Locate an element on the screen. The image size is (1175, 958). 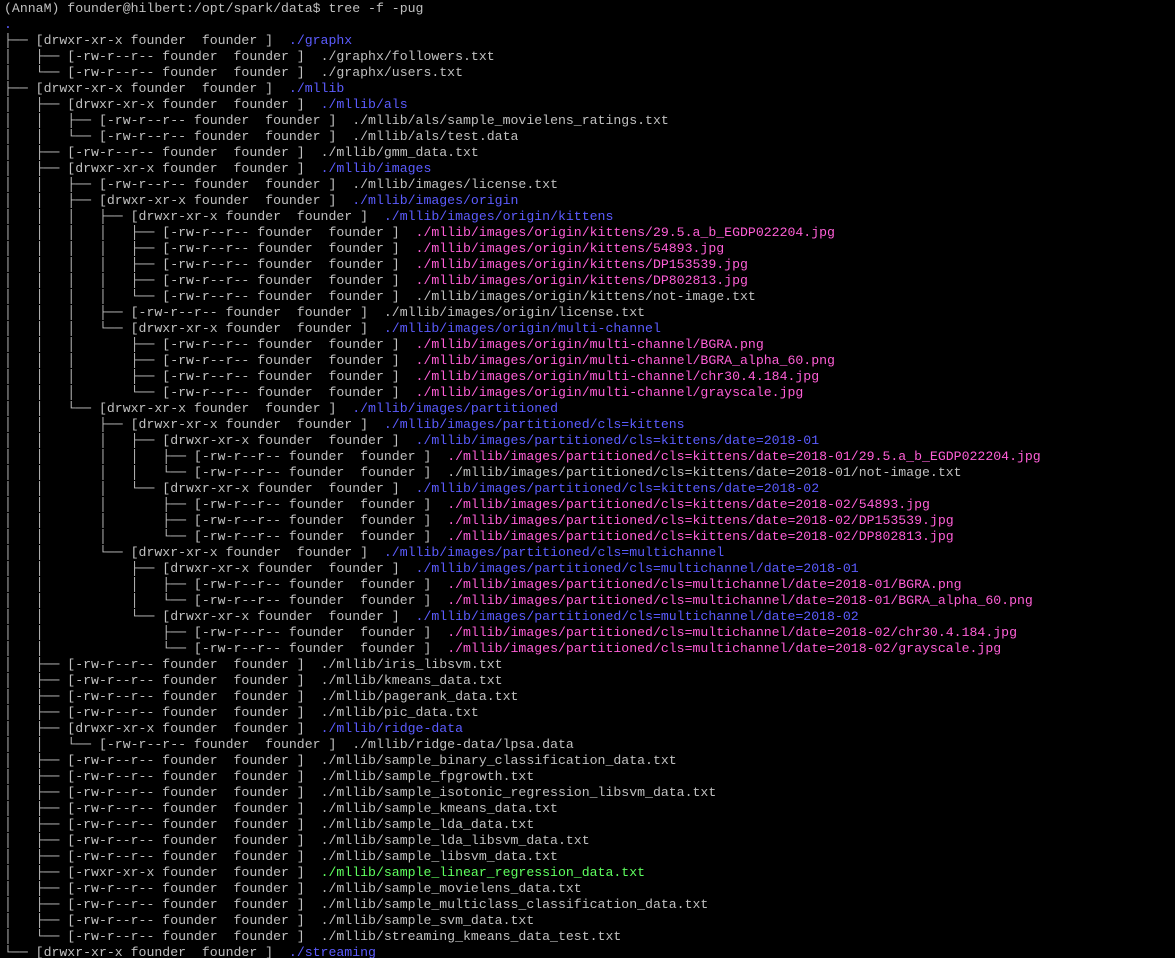
tree-entry-path: ./mllib/als/sample_movielens_ratings.txt is located at coordinates (510, 120).